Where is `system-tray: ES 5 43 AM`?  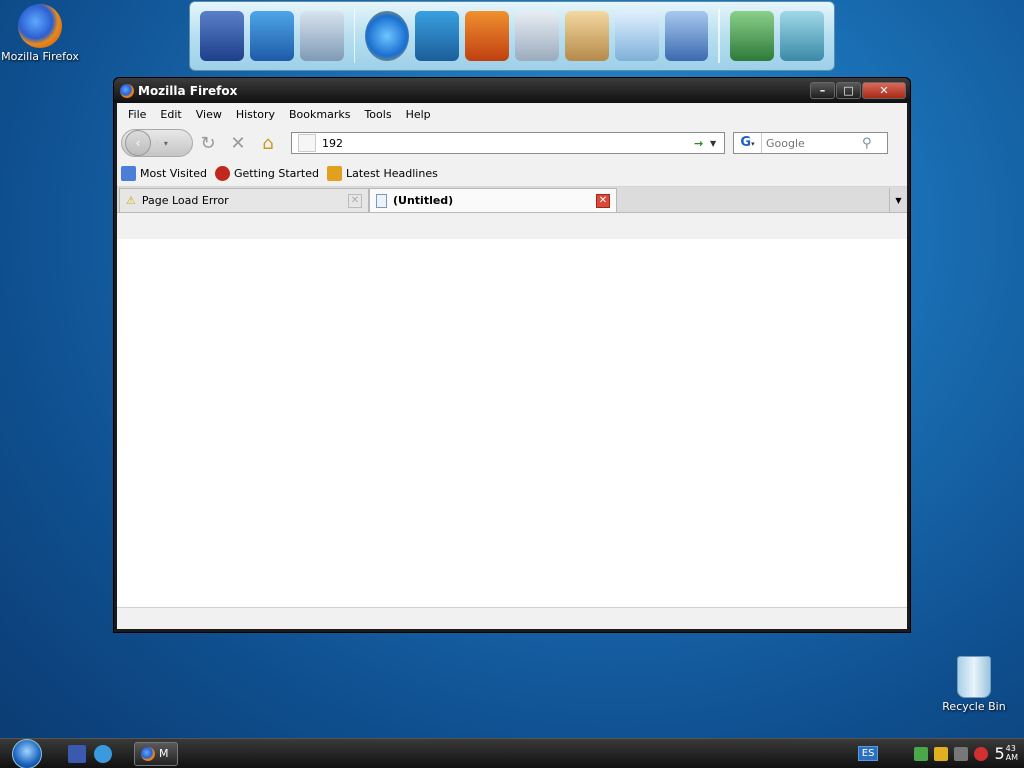
system-tray: ES 5 43 AM is located at coordinates (937, 753).